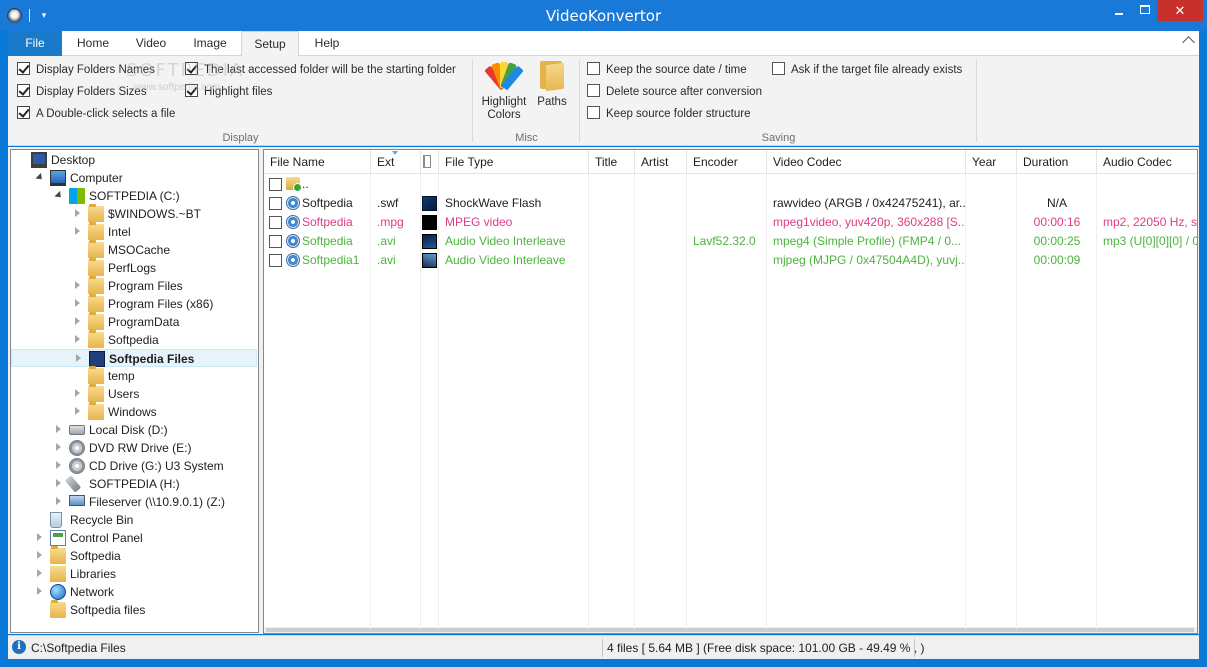  Describe the element at coordinates (1057, 162) in the screenshot. I see `column-duration: Duration` at that location.